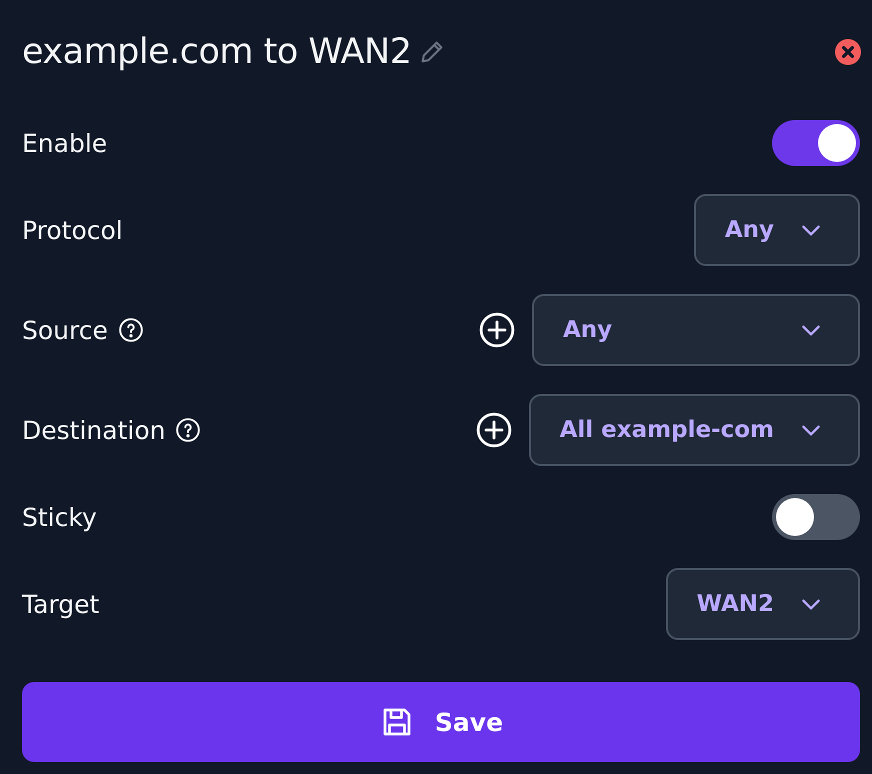 Image resolution: width=872 pixels, height=774 pixels. I want to click on dropdown: WAN2, so click(763, 604).